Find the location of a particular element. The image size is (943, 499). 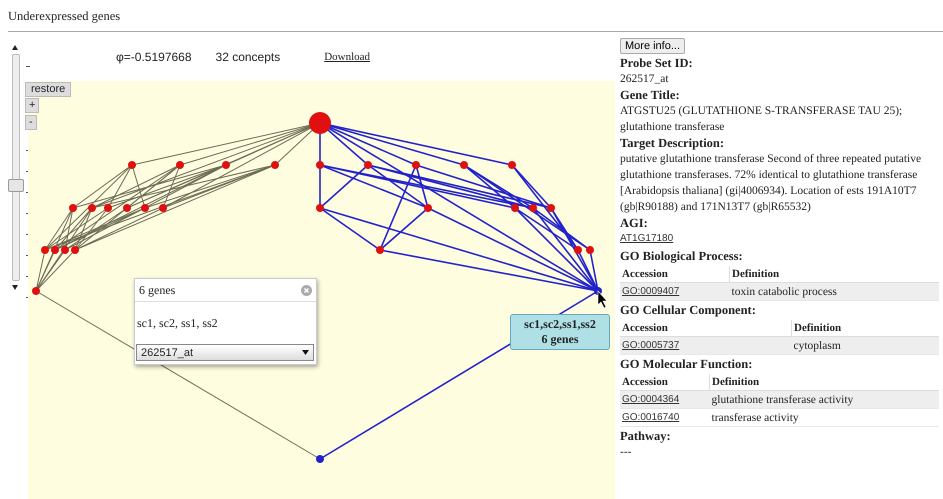

section-title: GO Biological Process: is located at coordinates (681, 256).